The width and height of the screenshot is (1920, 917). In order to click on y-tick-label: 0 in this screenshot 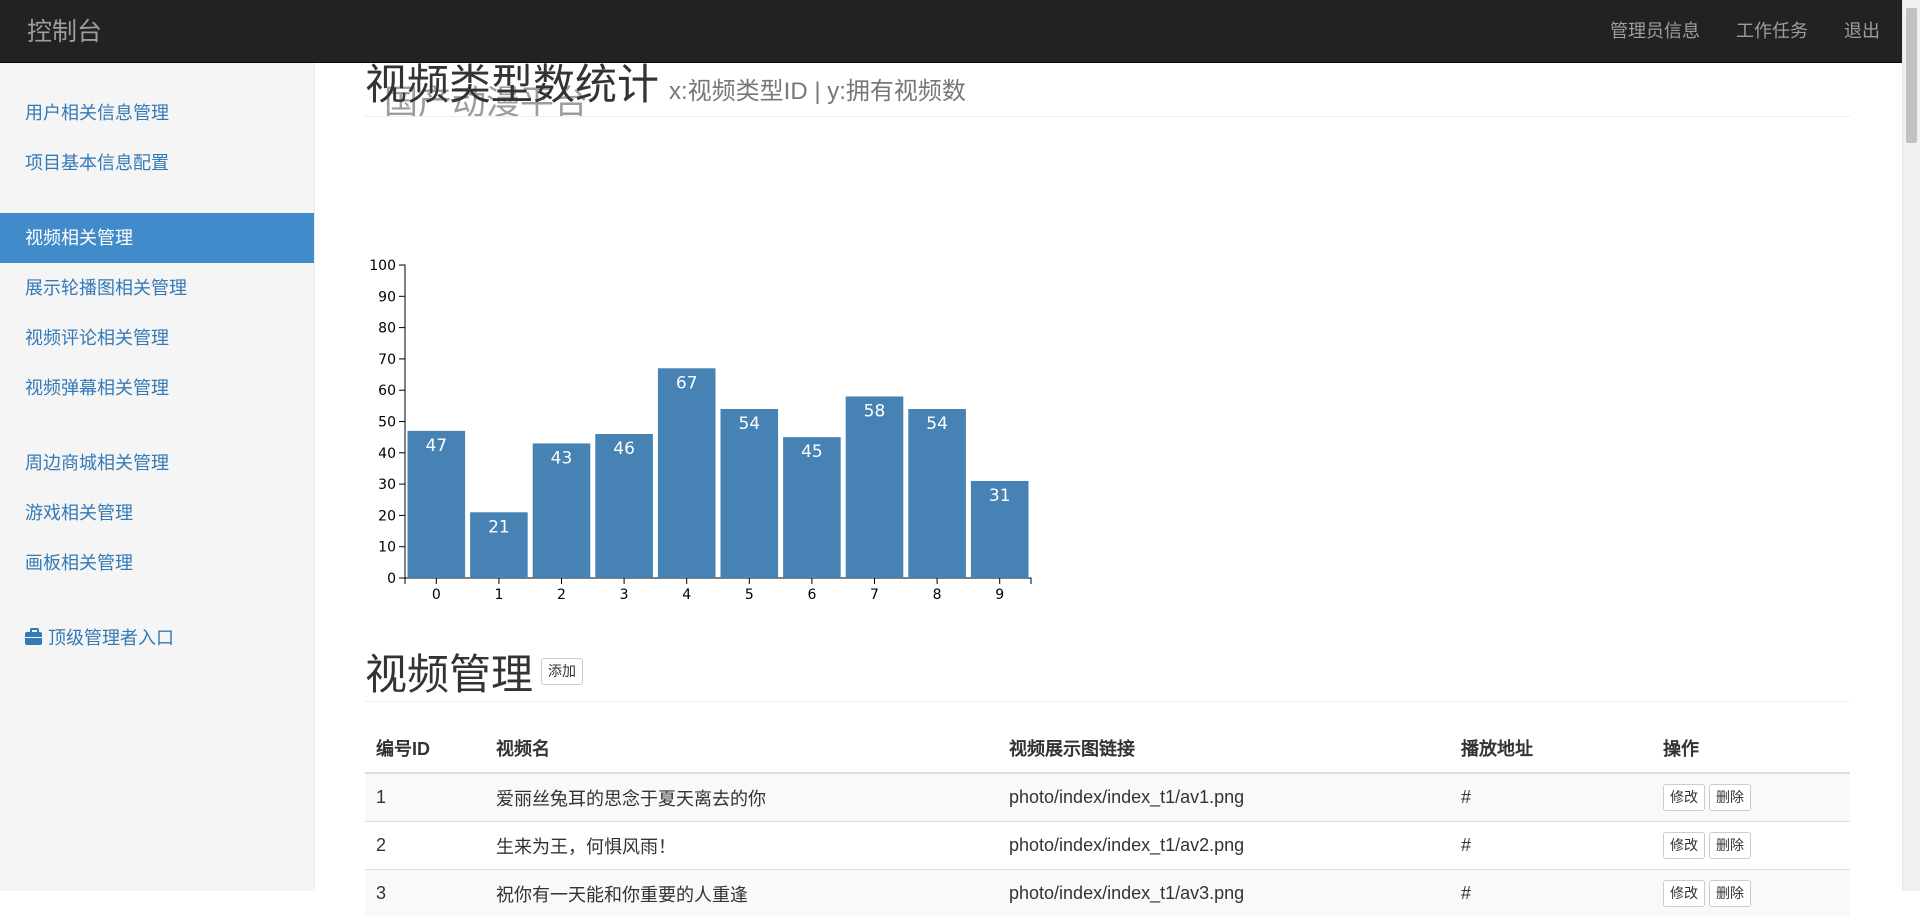, I will do `click(391, 579)`.